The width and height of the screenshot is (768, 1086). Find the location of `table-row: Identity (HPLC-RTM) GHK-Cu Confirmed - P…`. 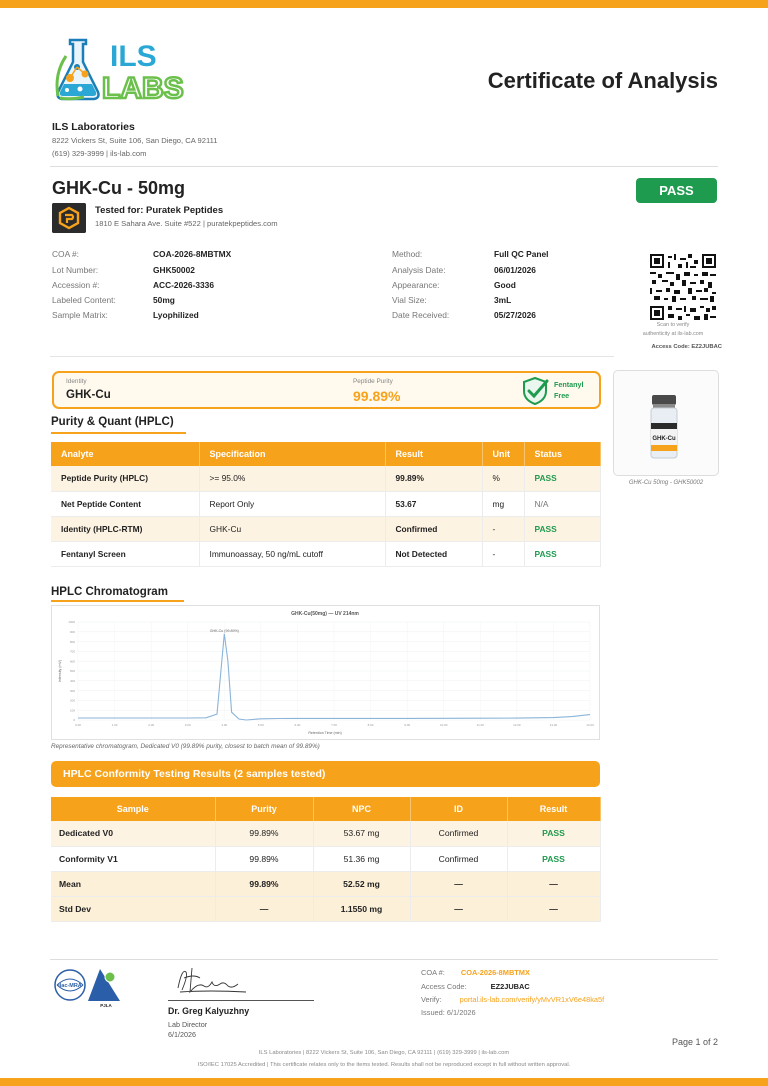

table-row: Identity (HPLC-RTM) GHK-Cu Confirmed - P… is located at coordinates (326, 529).